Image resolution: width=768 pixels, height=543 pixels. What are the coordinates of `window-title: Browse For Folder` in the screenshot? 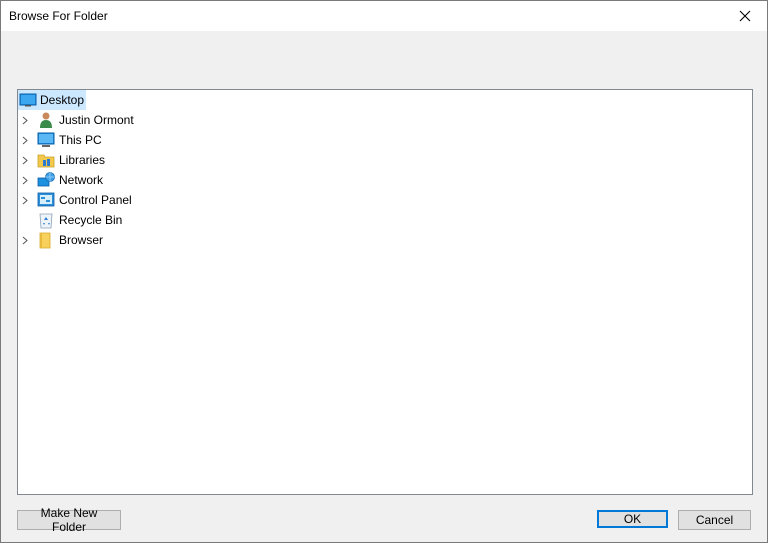 It's located at (58, 16).